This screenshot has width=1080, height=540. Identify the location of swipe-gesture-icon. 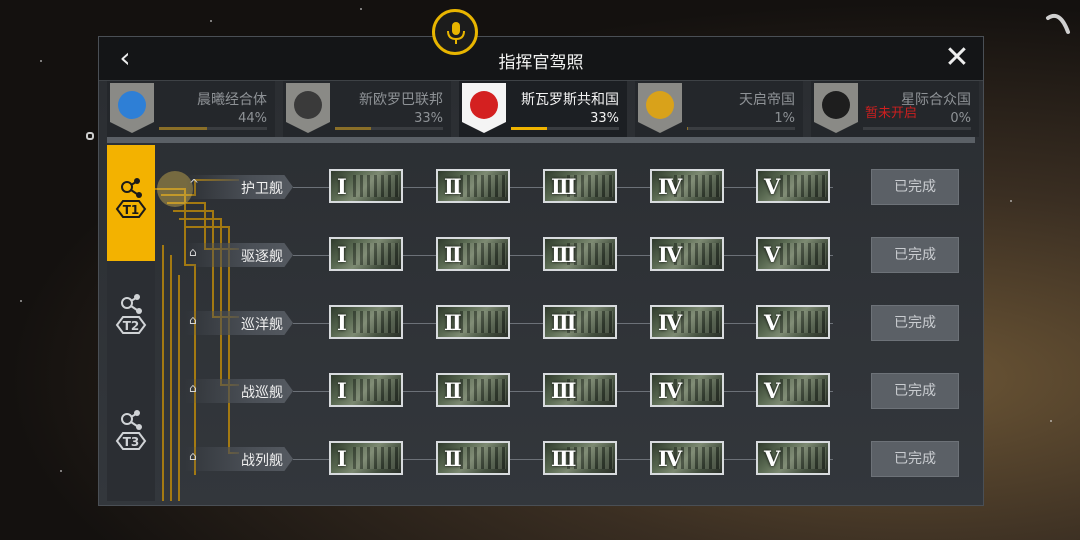
(1058, 23).